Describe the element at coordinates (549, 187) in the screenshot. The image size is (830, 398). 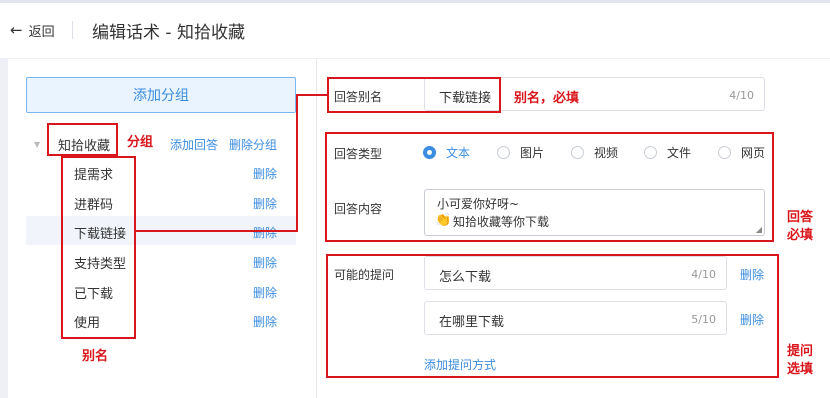
I see `annotation-box-answer` at that location.